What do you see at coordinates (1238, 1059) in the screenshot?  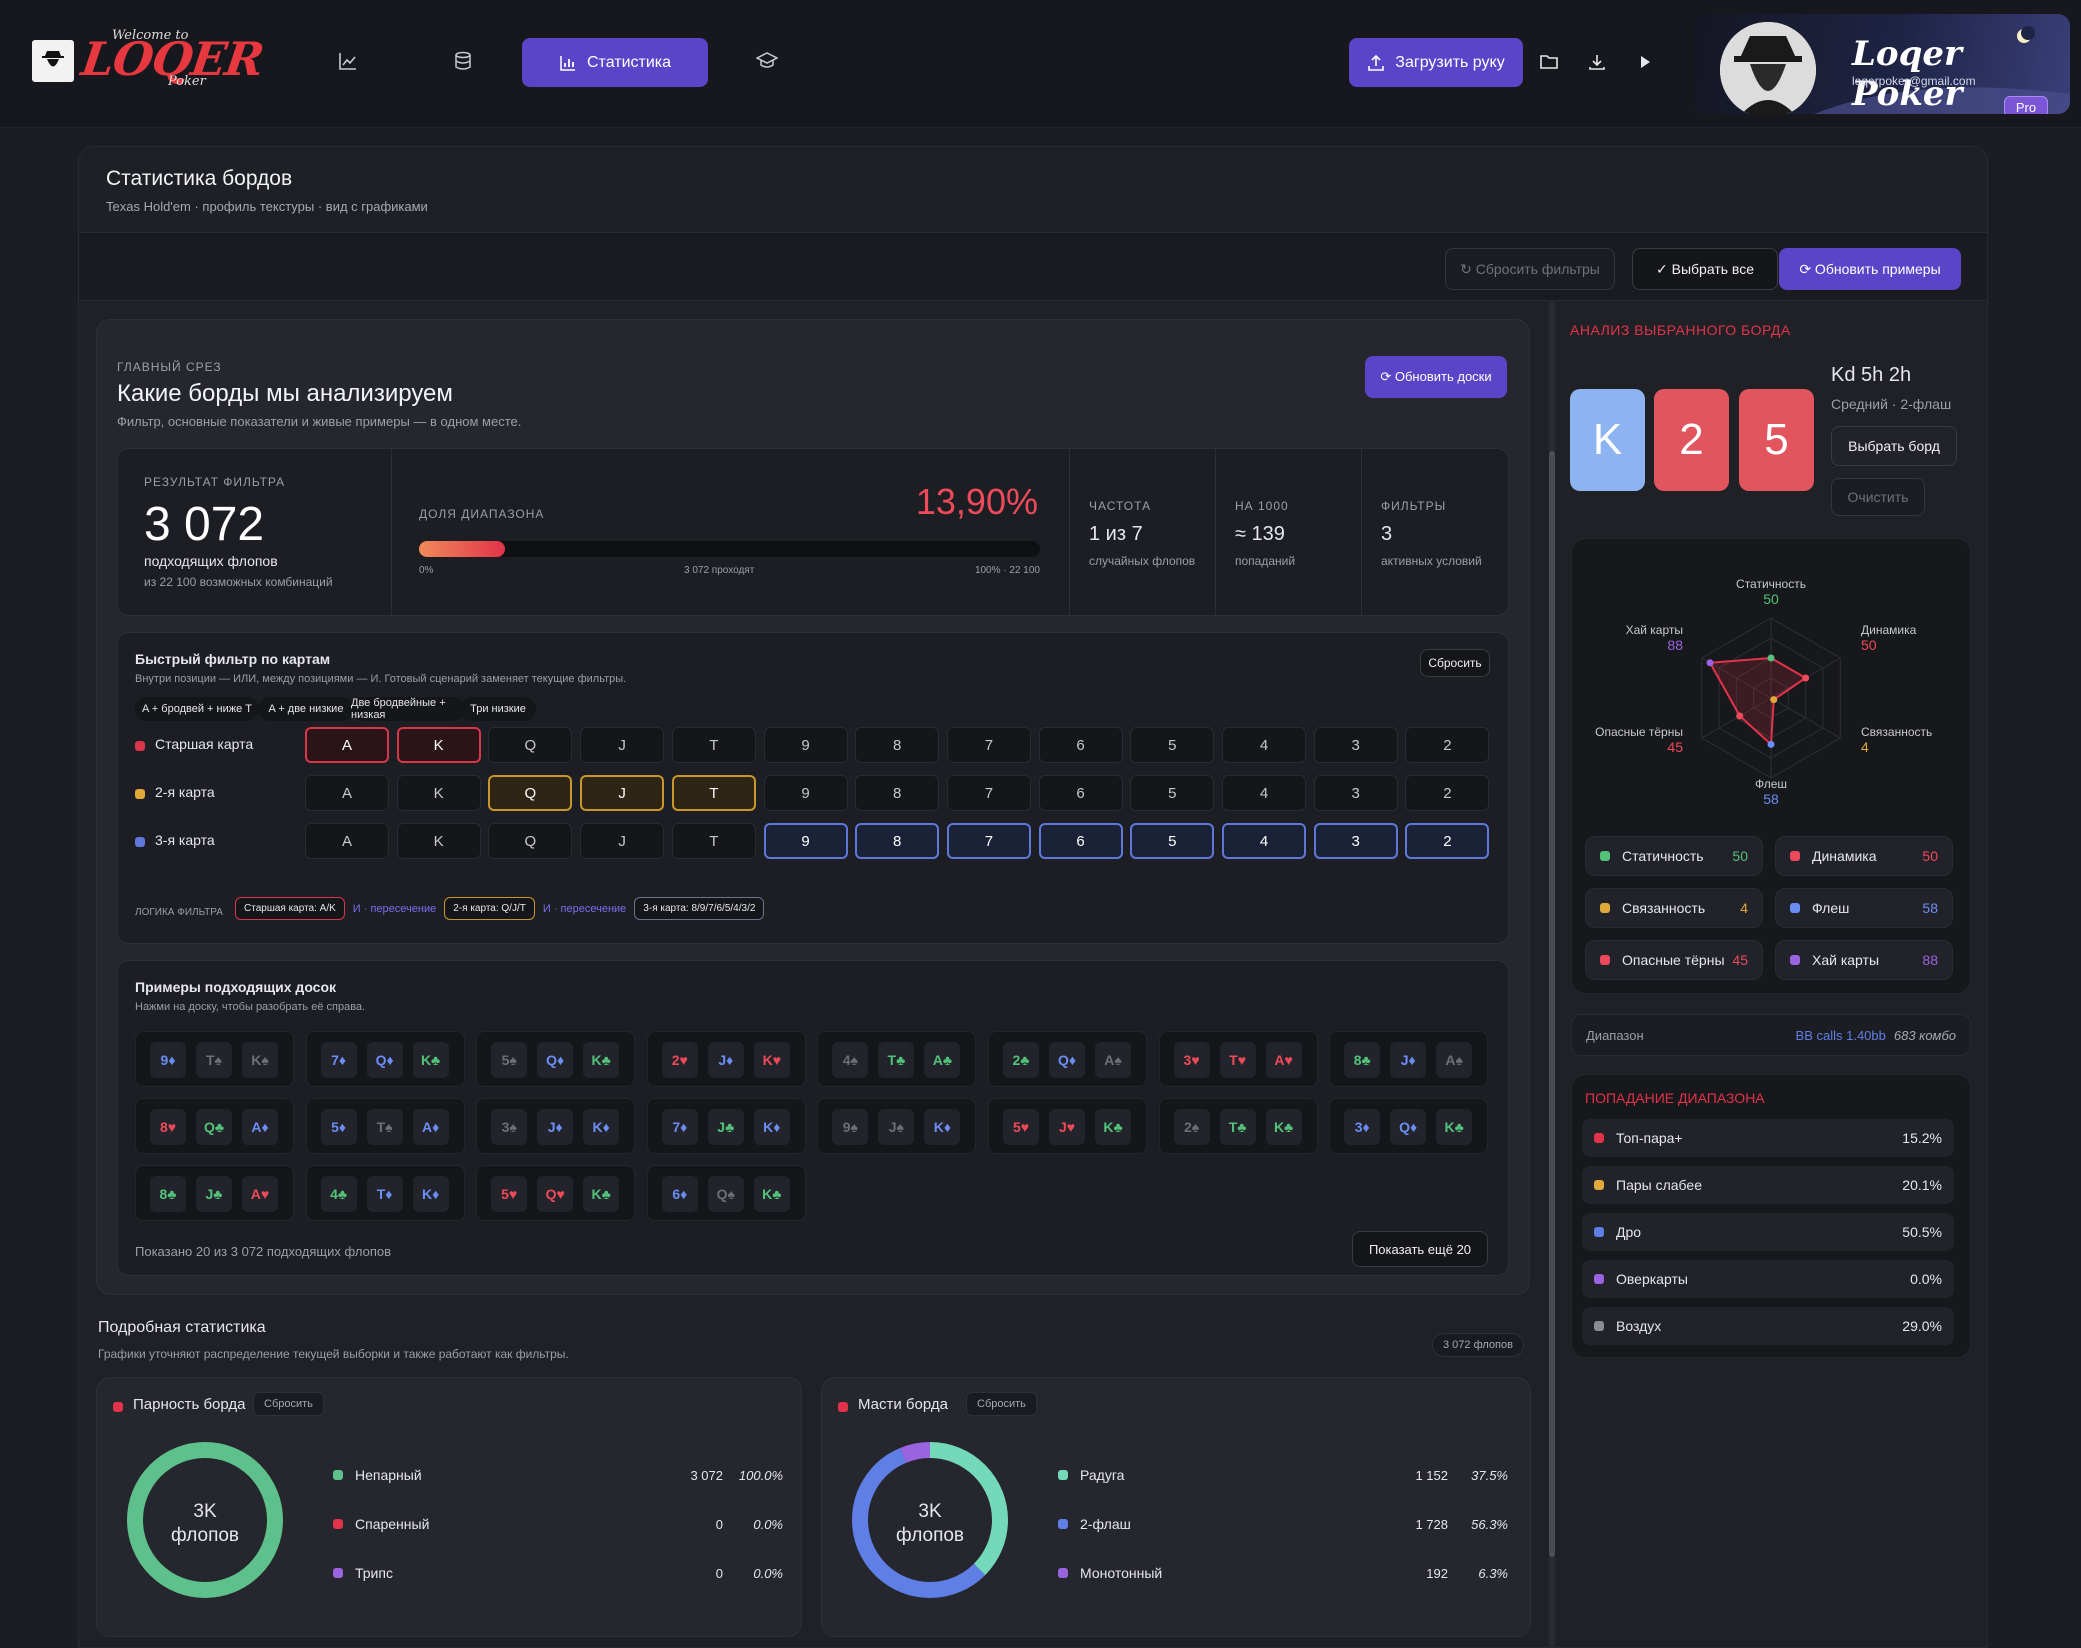 I see `example-board: 3♥ T♥ A♥` at bounding box center [1238, 1059].